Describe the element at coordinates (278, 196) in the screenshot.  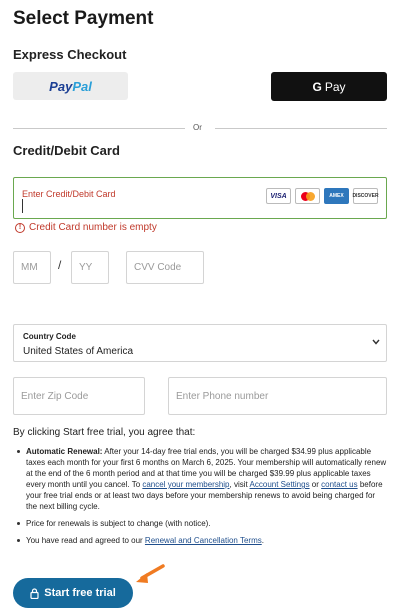
I see `visa-icon: VISA` at that location.